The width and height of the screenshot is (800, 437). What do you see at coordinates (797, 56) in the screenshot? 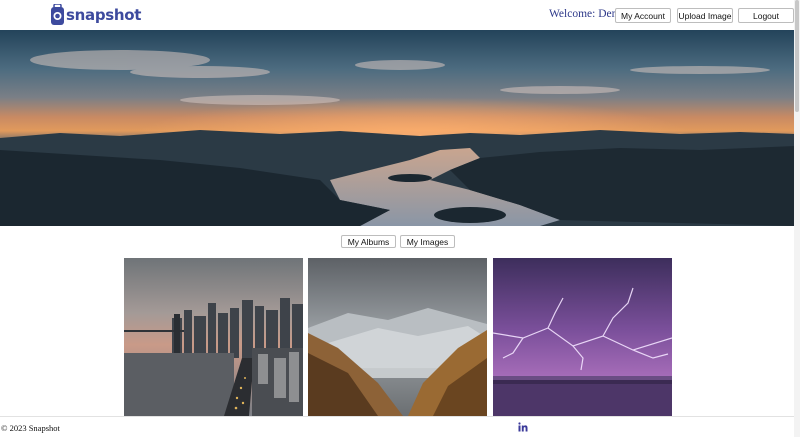
I see `scrollbar-thumb` at bounding box center [797, 56].